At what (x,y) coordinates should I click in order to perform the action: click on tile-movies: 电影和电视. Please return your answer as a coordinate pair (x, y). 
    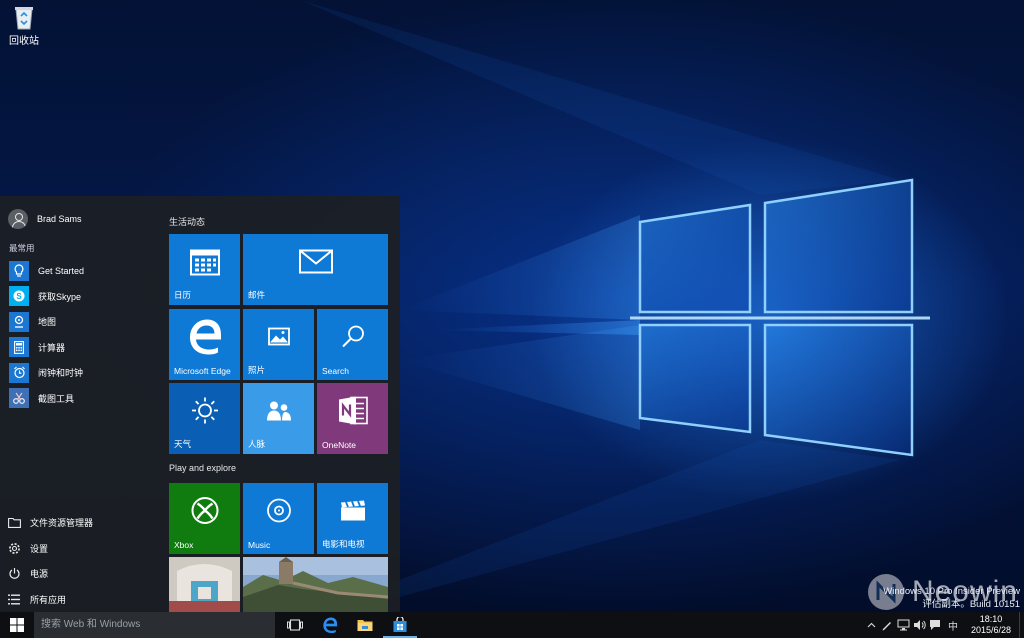
    Looking at the image, I should click on (352, 518).